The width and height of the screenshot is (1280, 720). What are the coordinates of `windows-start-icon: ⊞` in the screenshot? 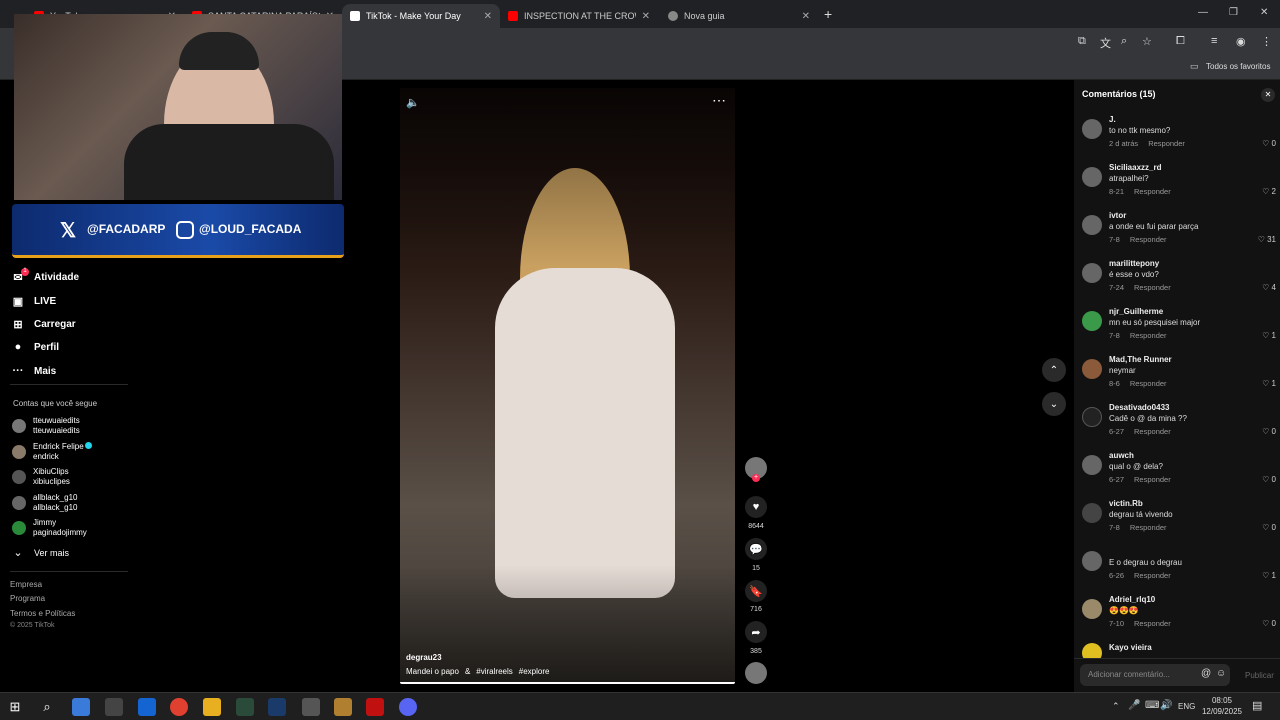 It's located at (15, 707).